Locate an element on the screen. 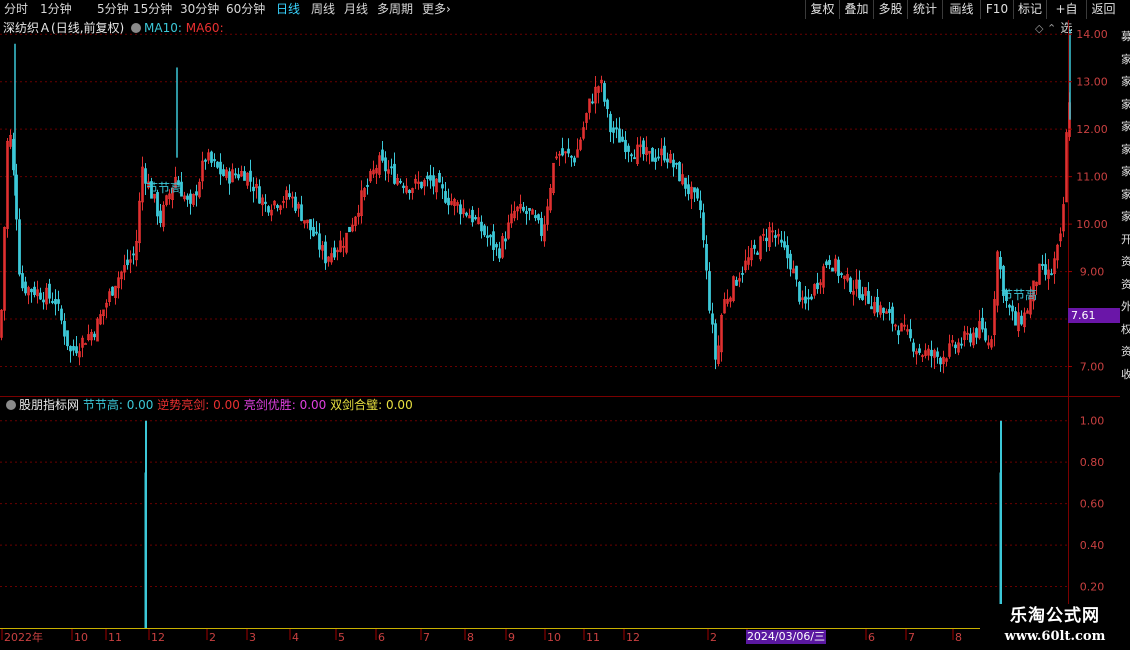 The image size is (1130, 650). x-tick-label: 6 is located at coordinates (871, 637).